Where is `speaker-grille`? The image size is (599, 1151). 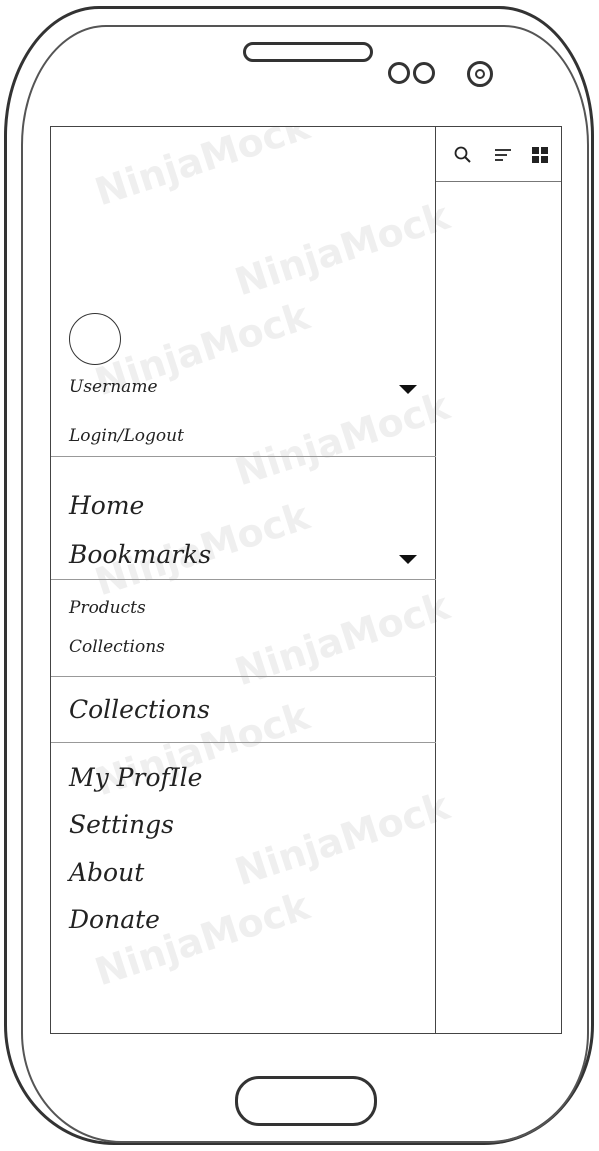
speaker-grille is located at coordinates (308, 52).